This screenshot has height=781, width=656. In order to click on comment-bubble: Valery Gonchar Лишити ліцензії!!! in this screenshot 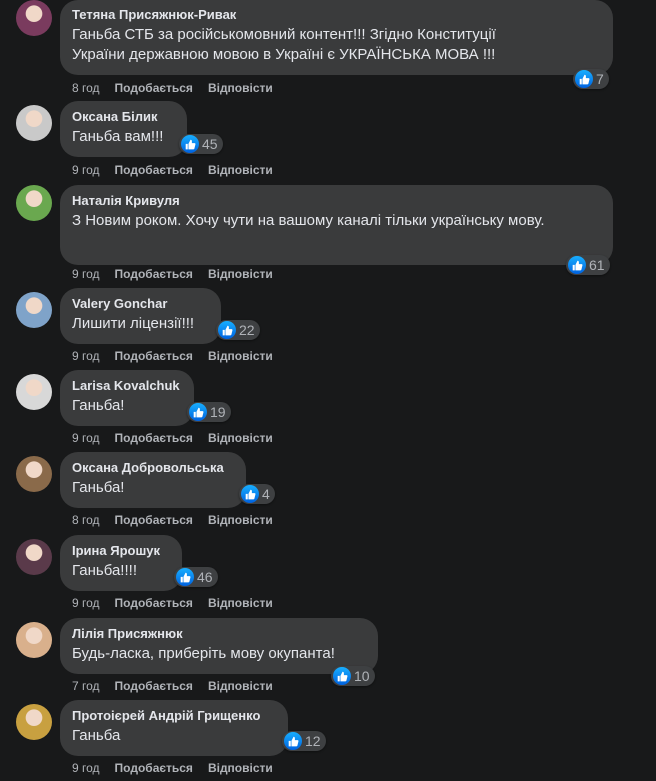, I will do `click(140, 316)`.